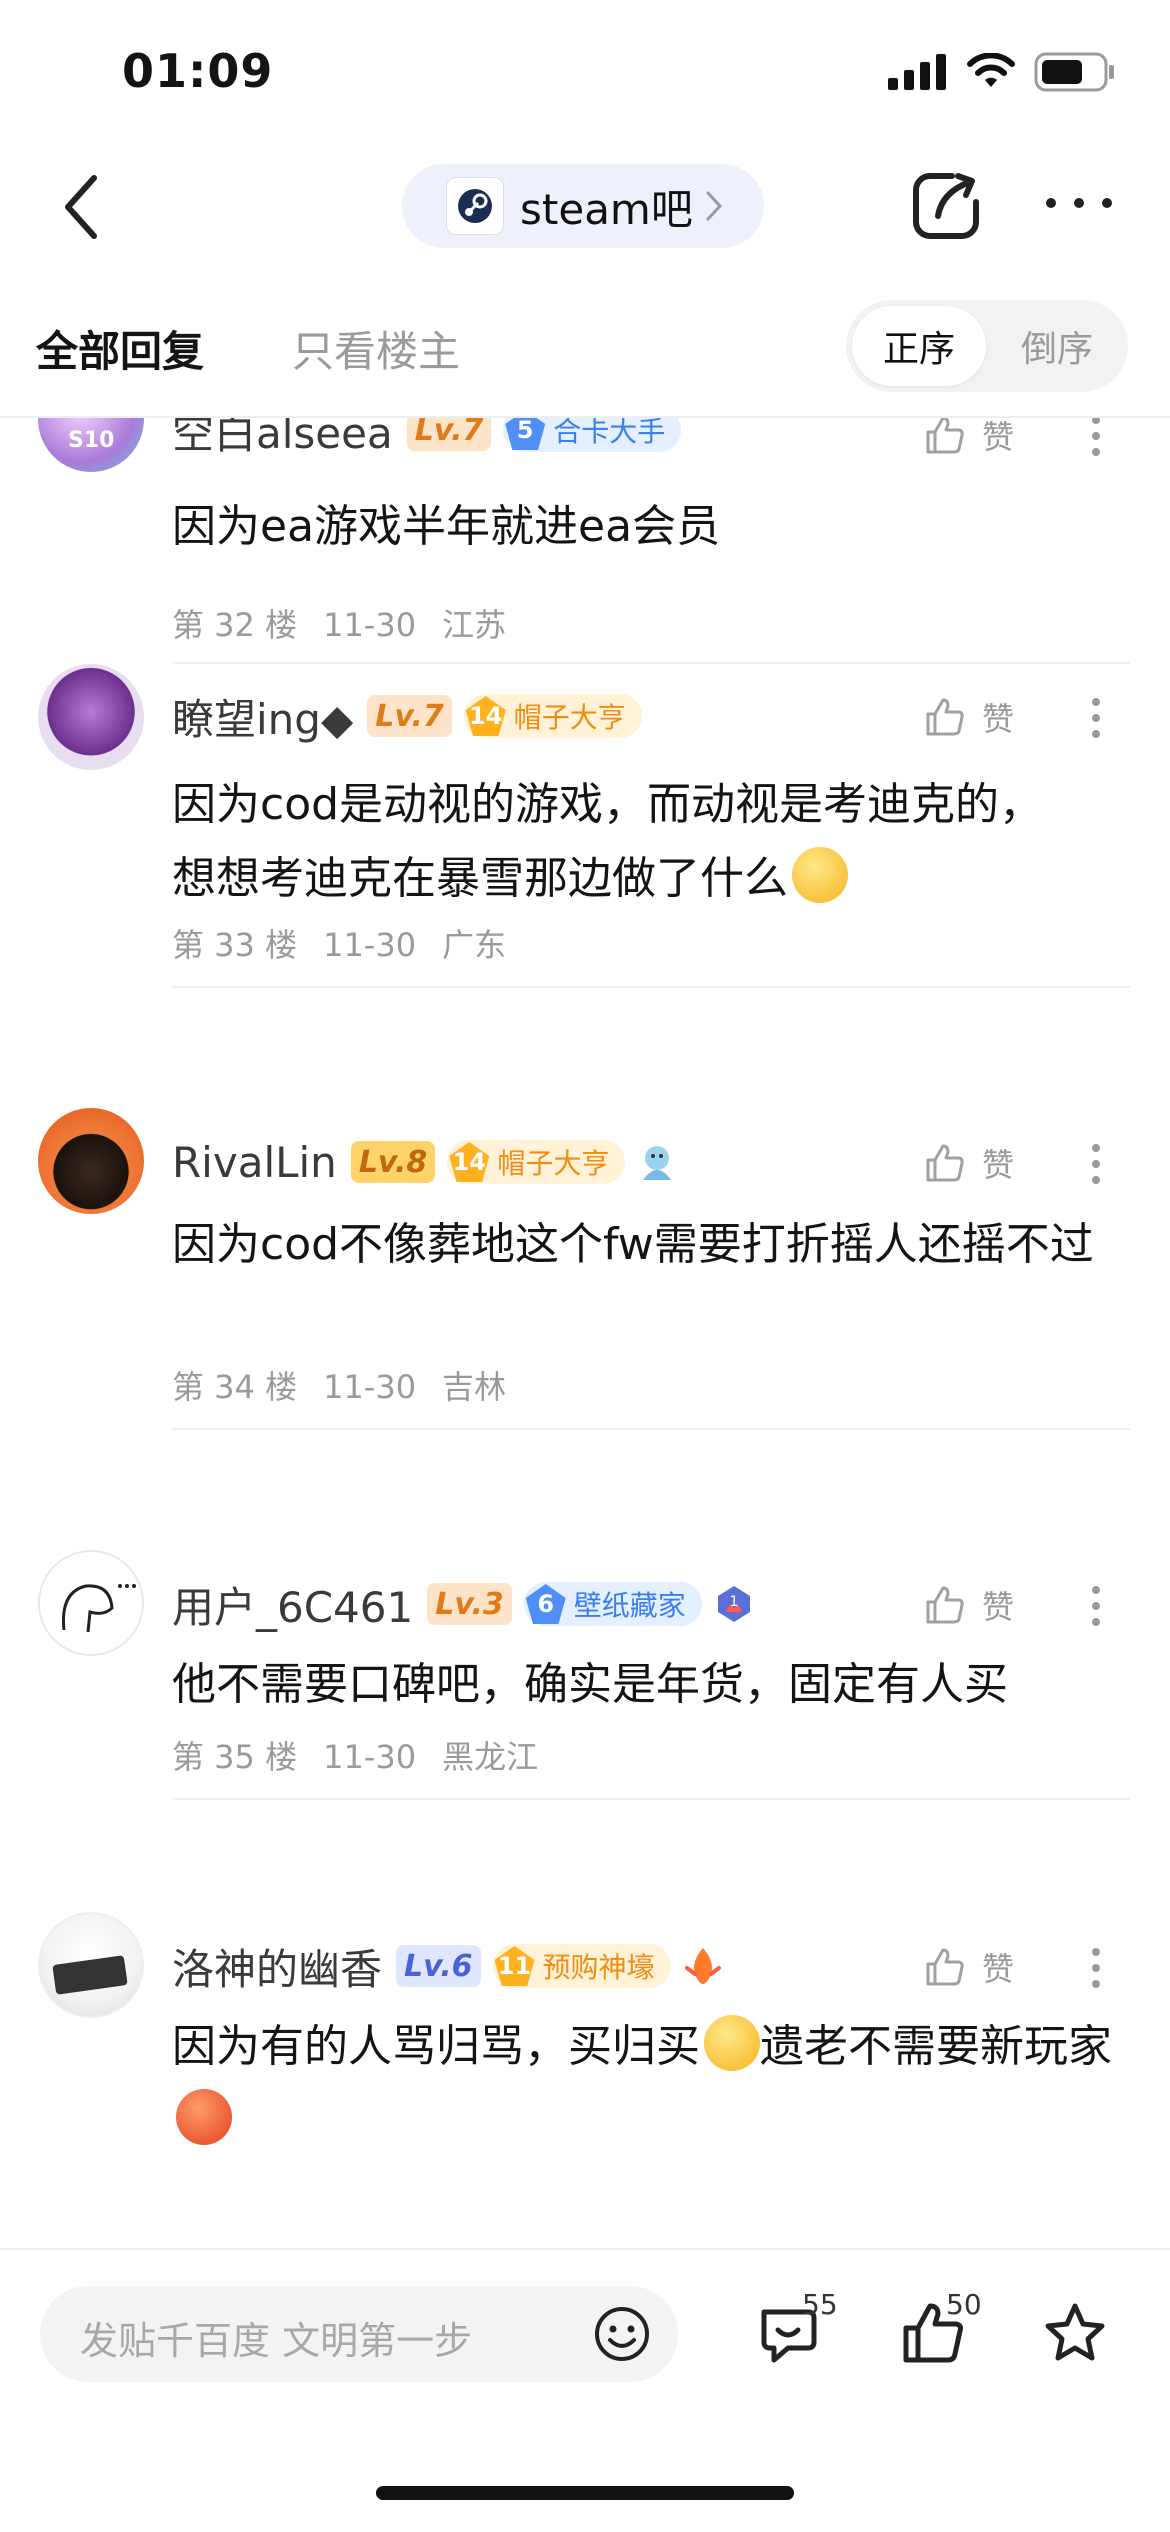 This screenshot has width=1170, height=2532. Describe the element at coordinates (376, 348) in the screenshot. I see `tab-op-only: 只看楼主` at that location.